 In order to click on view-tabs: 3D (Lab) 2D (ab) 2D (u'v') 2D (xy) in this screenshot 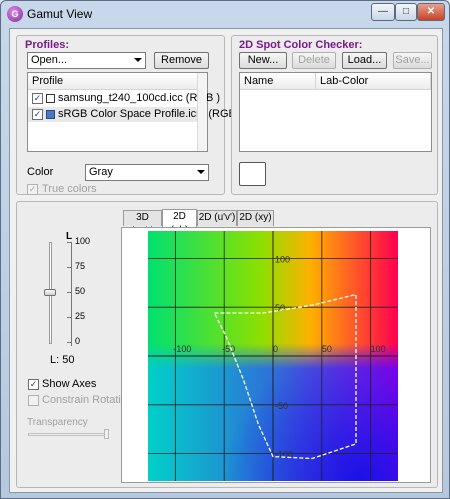, I will do `click(206, 223)`.